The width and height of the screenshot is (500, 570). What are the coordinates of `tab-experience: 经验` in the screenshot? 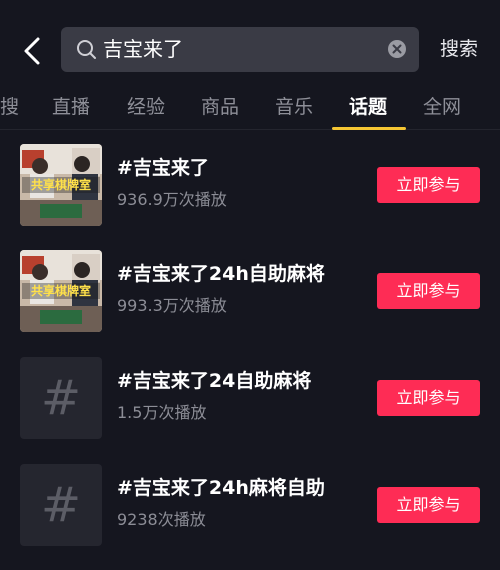 It's located at (146, 107).